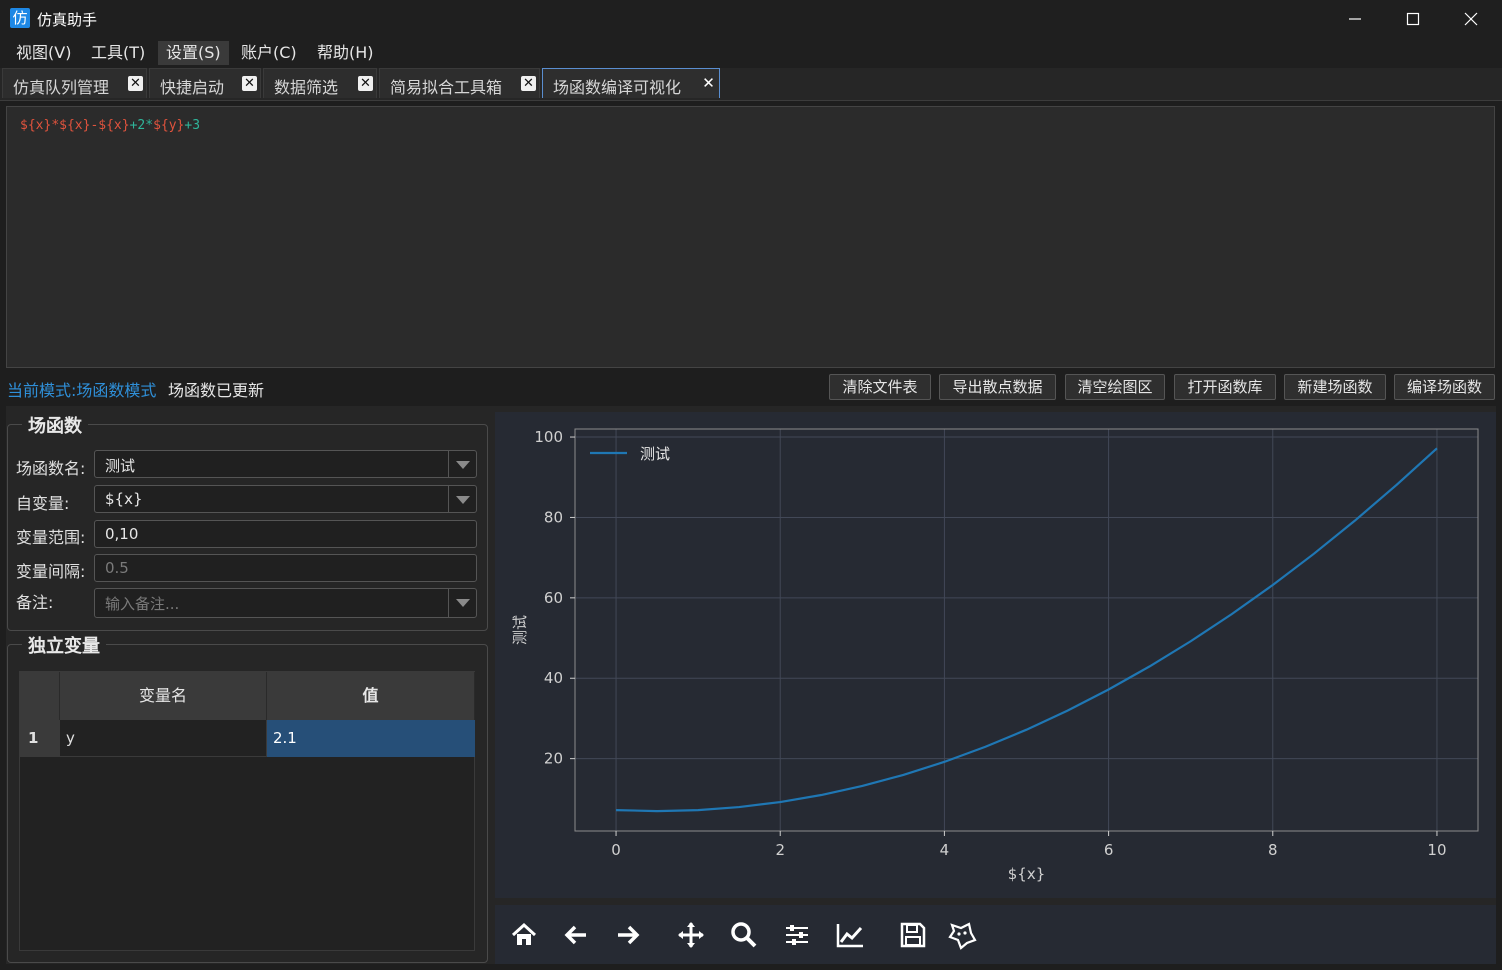 This screenshot has height=970, width=1502. I want to click on status-message: 场函数已更新, so click(216, 390).